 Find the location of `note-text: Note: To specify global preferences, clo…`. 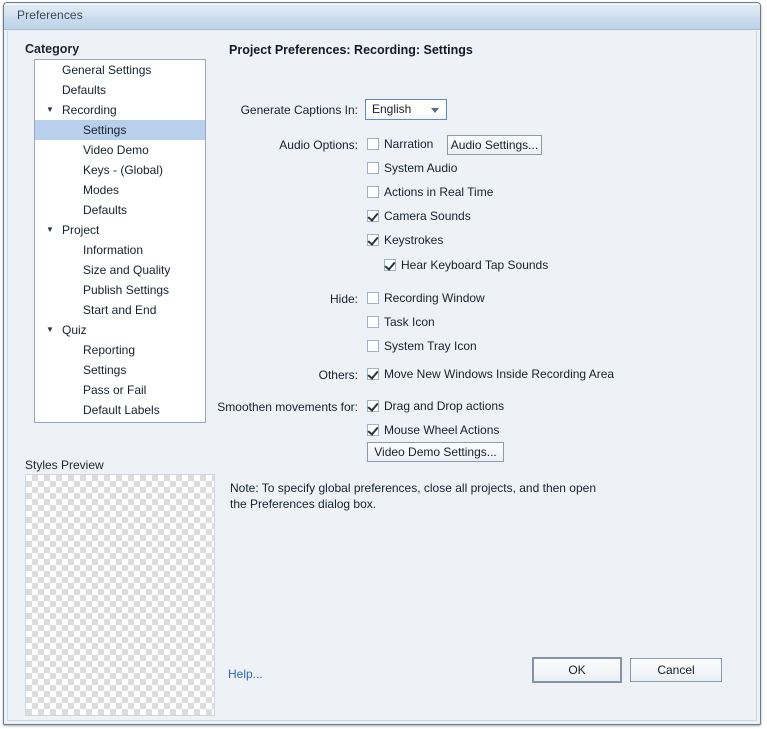

note-text: Note: To specify global preferences, clo… is located at coordinates (413, 496).